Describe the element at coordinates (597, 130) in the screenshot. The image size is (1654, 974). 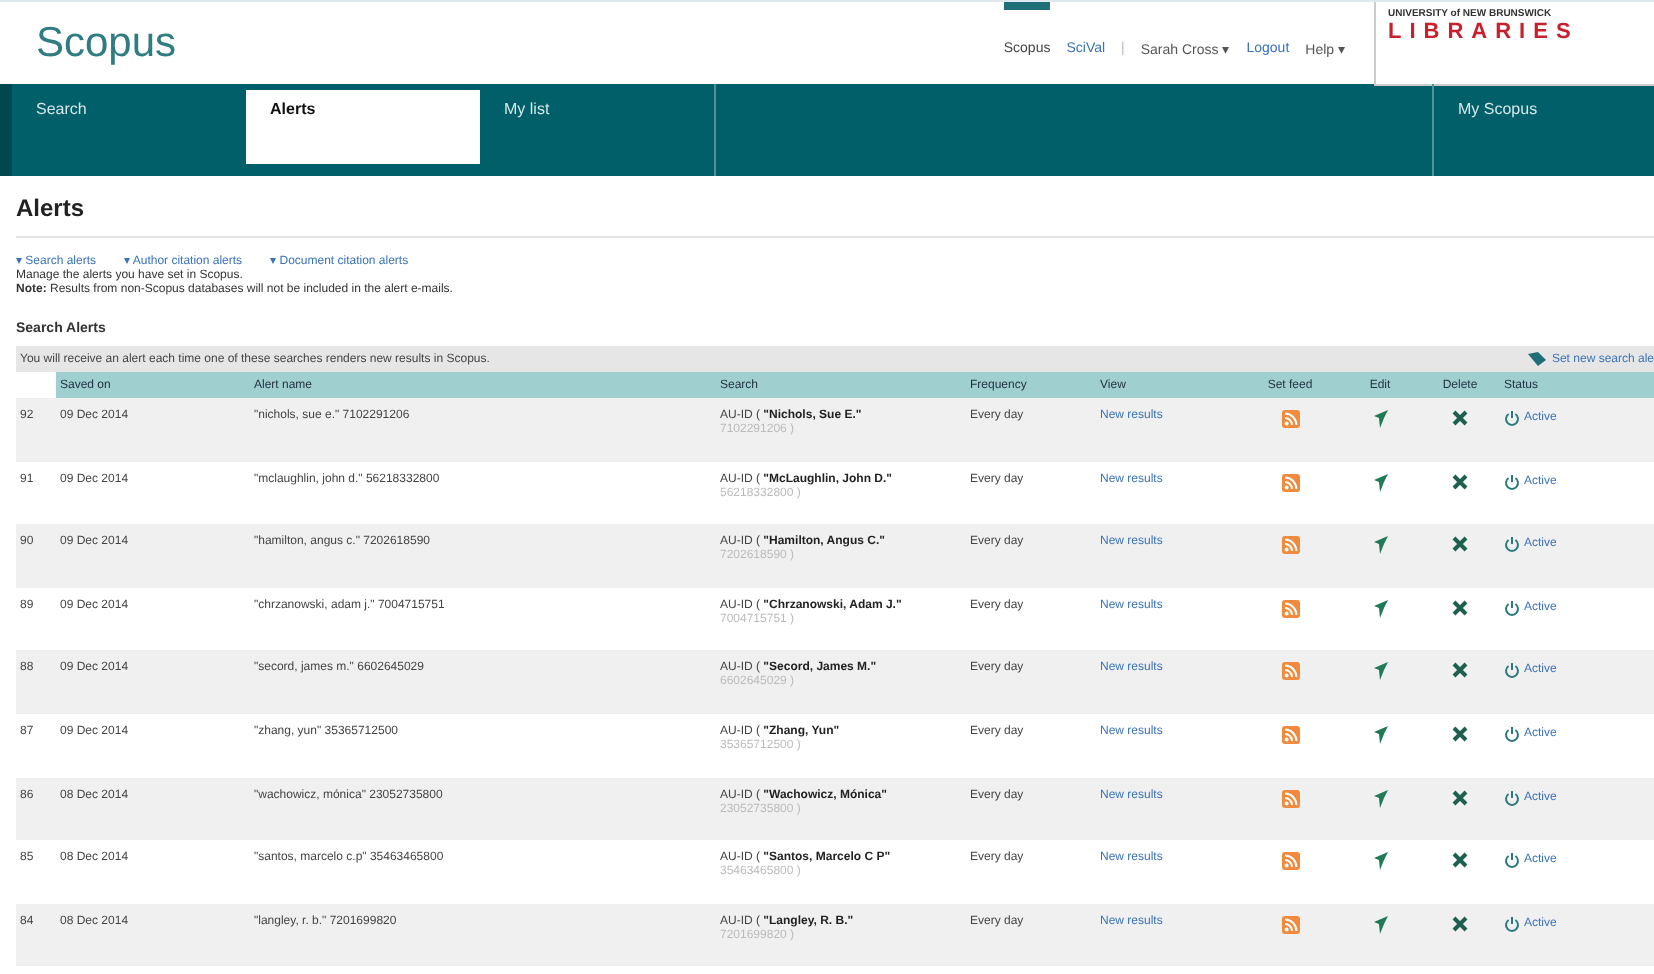
I see `nav-tab: My list` at that location.